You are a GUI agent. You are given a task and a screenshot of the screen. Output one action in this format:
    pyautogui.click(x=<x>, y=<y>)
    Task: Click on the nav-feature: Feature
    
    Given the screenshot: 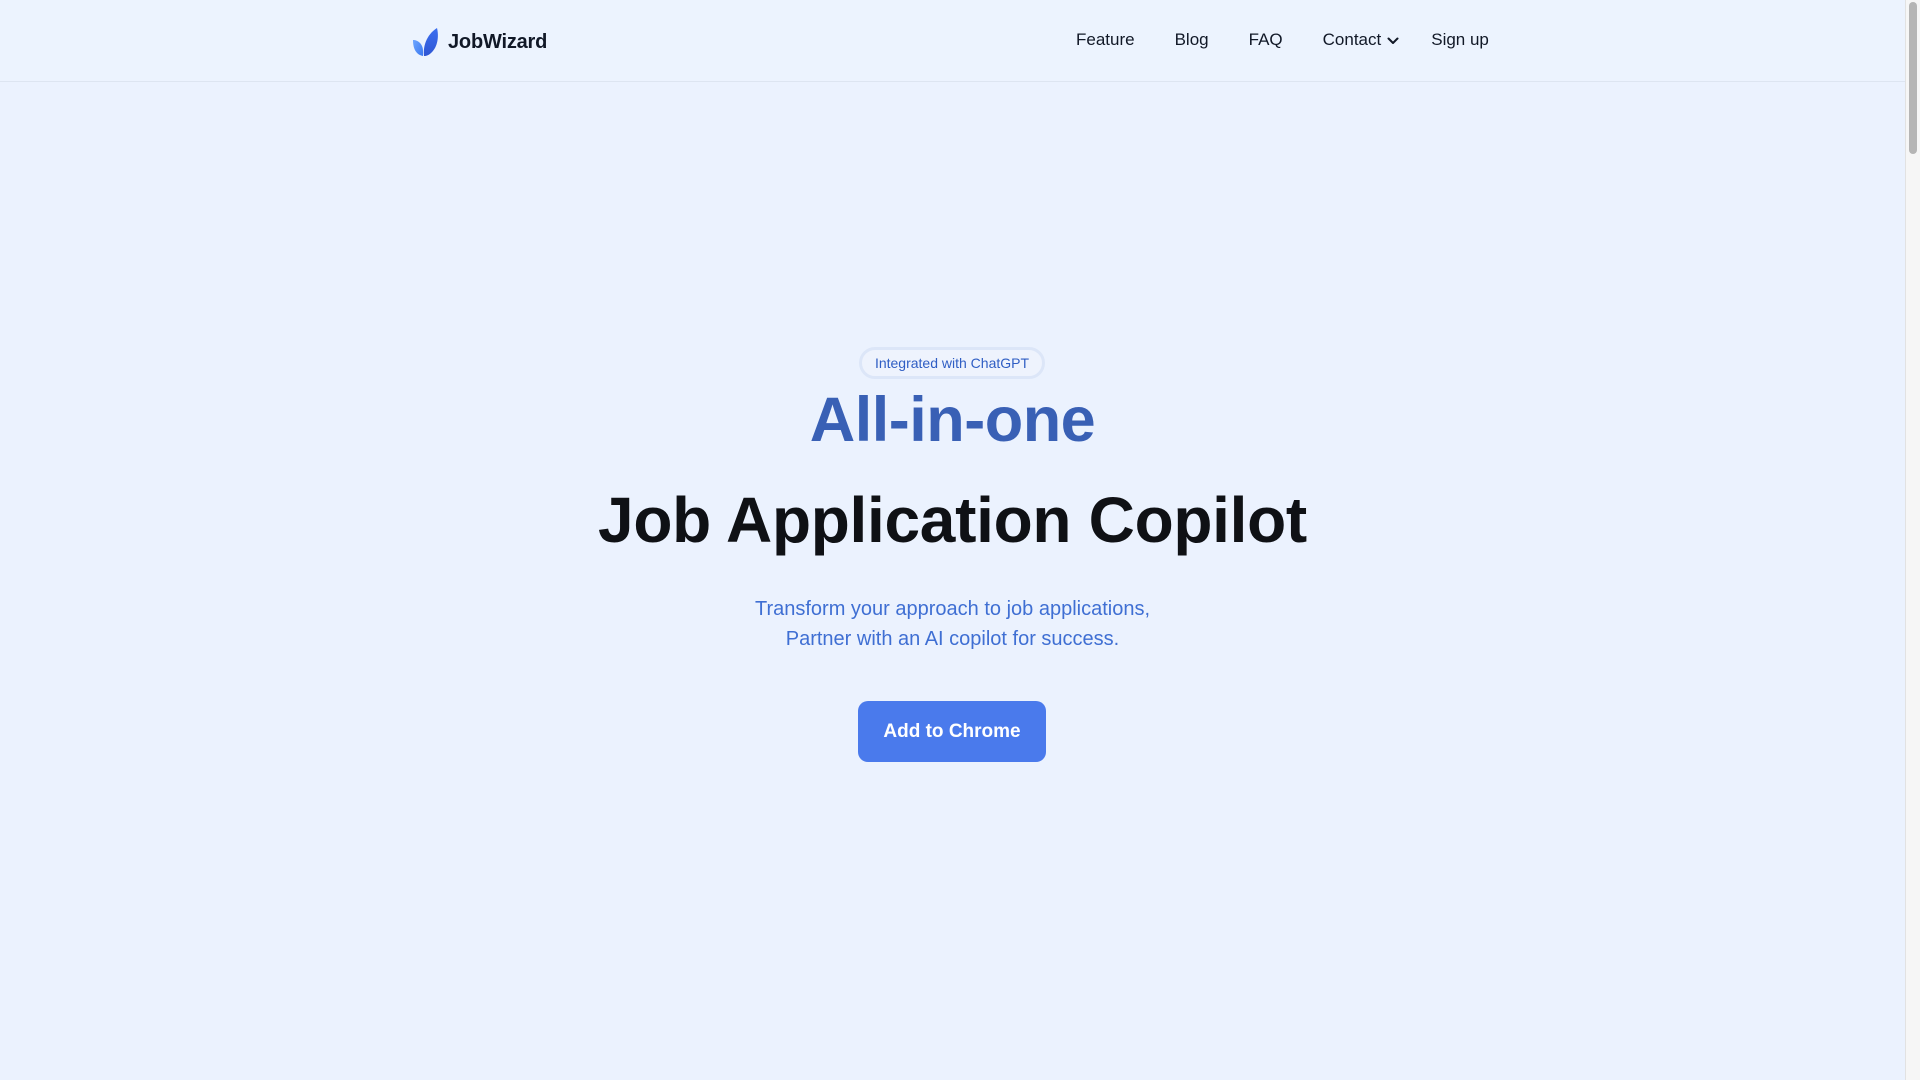 What is the action you would take?
    pyautogui.click(x=1105, y=40)
    